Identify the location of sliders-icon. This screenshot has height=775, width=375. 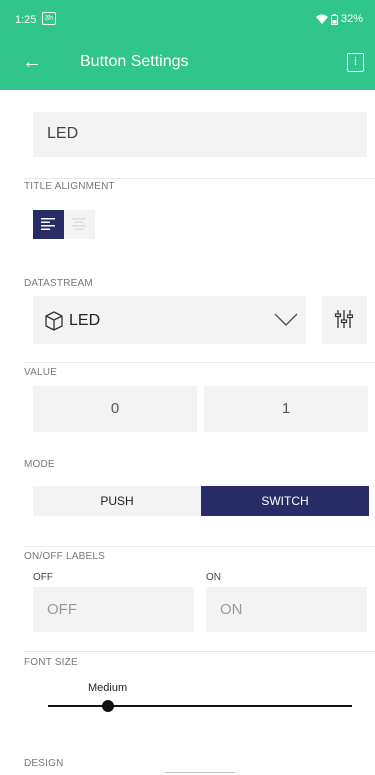
(344, 319).